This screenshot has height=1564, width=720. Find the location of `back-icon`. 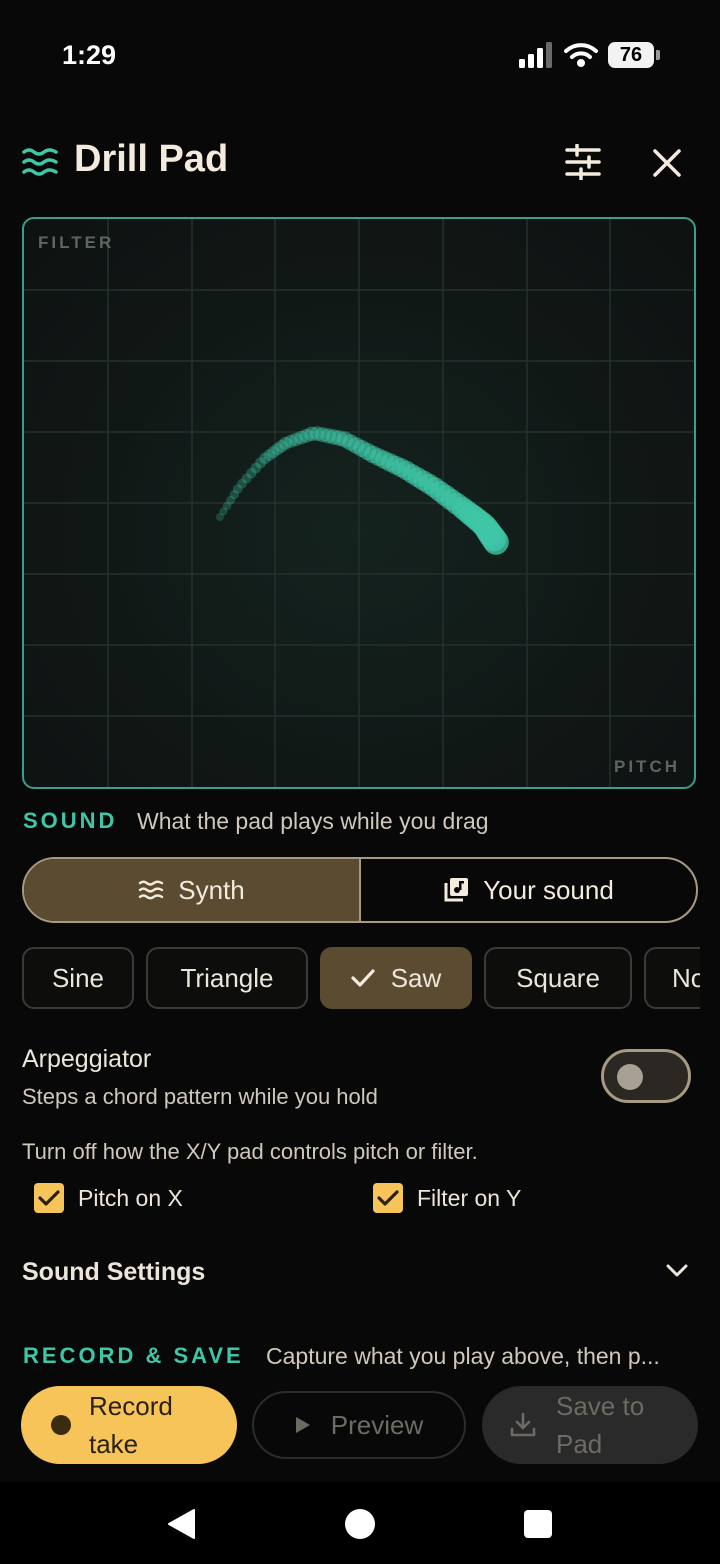

back-icon is located at coordinates (181, 1524).